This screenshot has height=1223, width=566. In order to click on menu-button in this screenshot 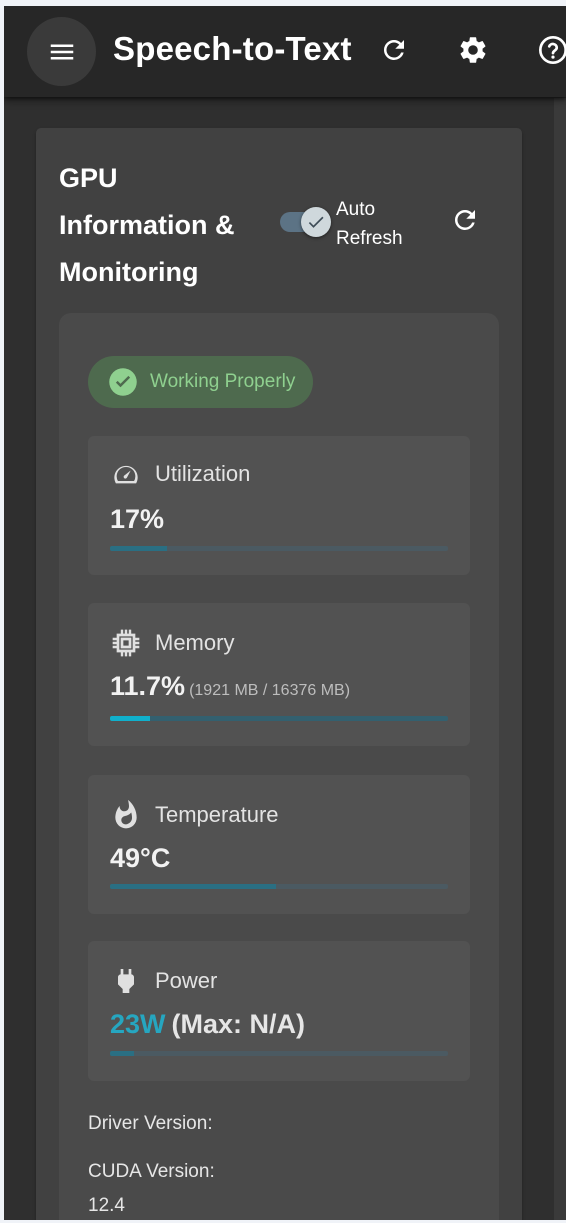, I will do `click(61, 51)`.